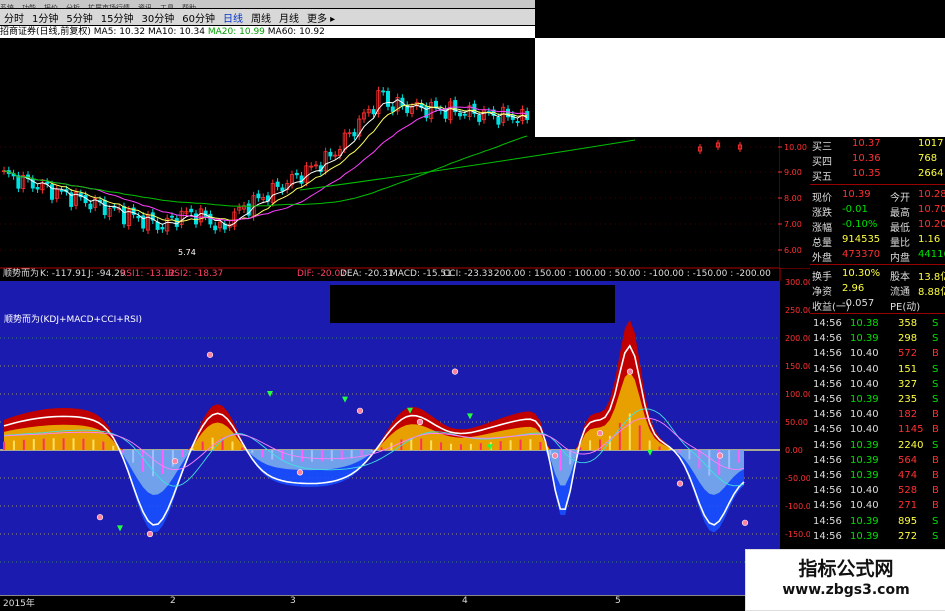 The image size is (945, 611). Describe the element at coordinates (173, 601) in the screenshot. I see `month-label: 2` at that location.